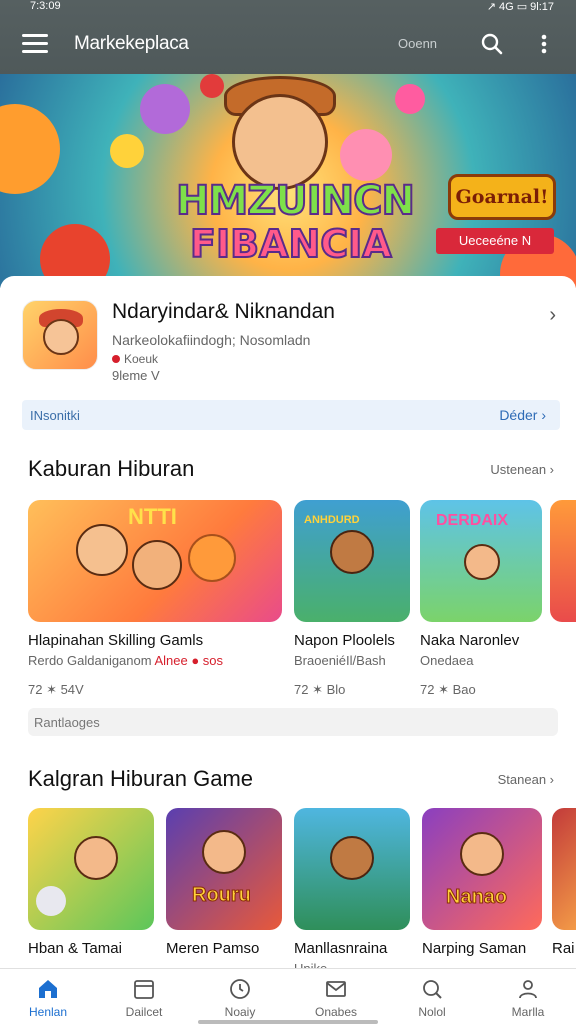  What do you see at coordinates (528, 1012) in the screenshot?
I see `nav-label: Marlla` at bounding box center [528, 1012].